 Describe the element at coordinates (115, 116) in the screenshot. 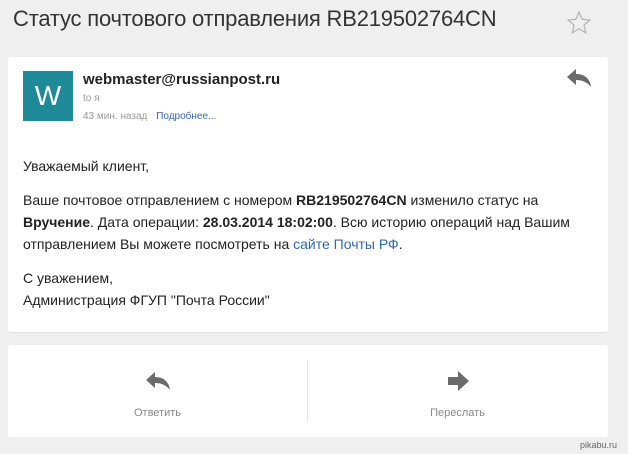

I see `timestamp: 43 мин. назад` at that location.